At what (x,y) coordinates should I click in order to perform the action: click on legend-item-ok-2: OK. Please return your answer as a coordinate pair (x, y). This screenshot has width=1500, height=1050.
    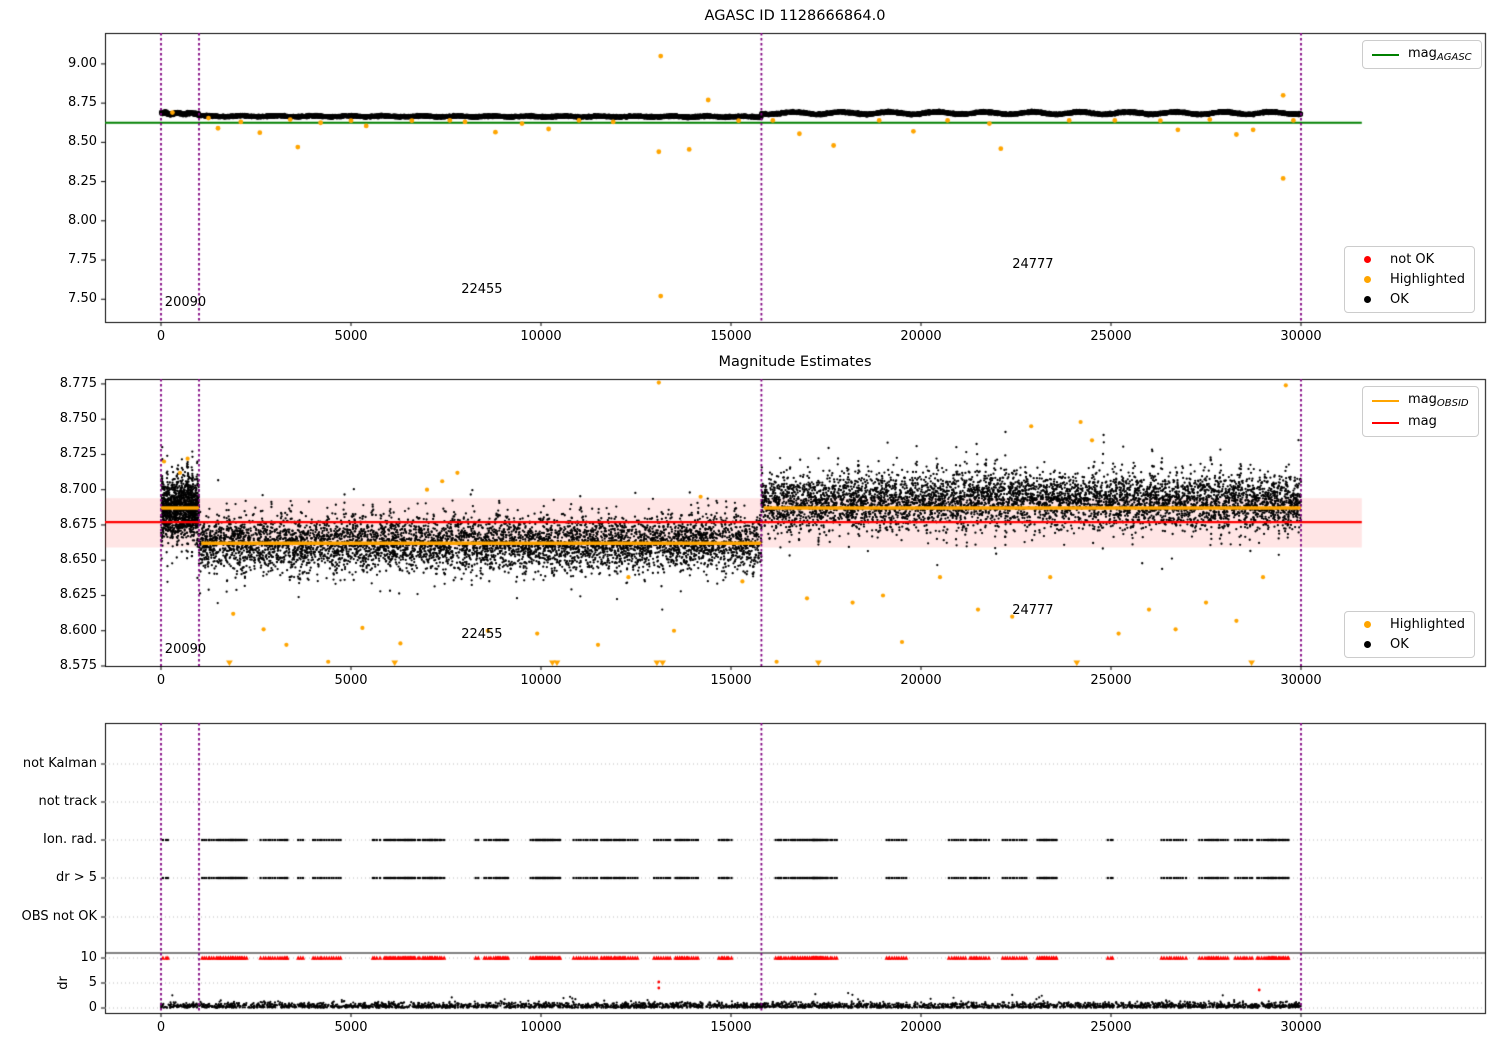
    Looking at the image, I should click on (1409, 644).